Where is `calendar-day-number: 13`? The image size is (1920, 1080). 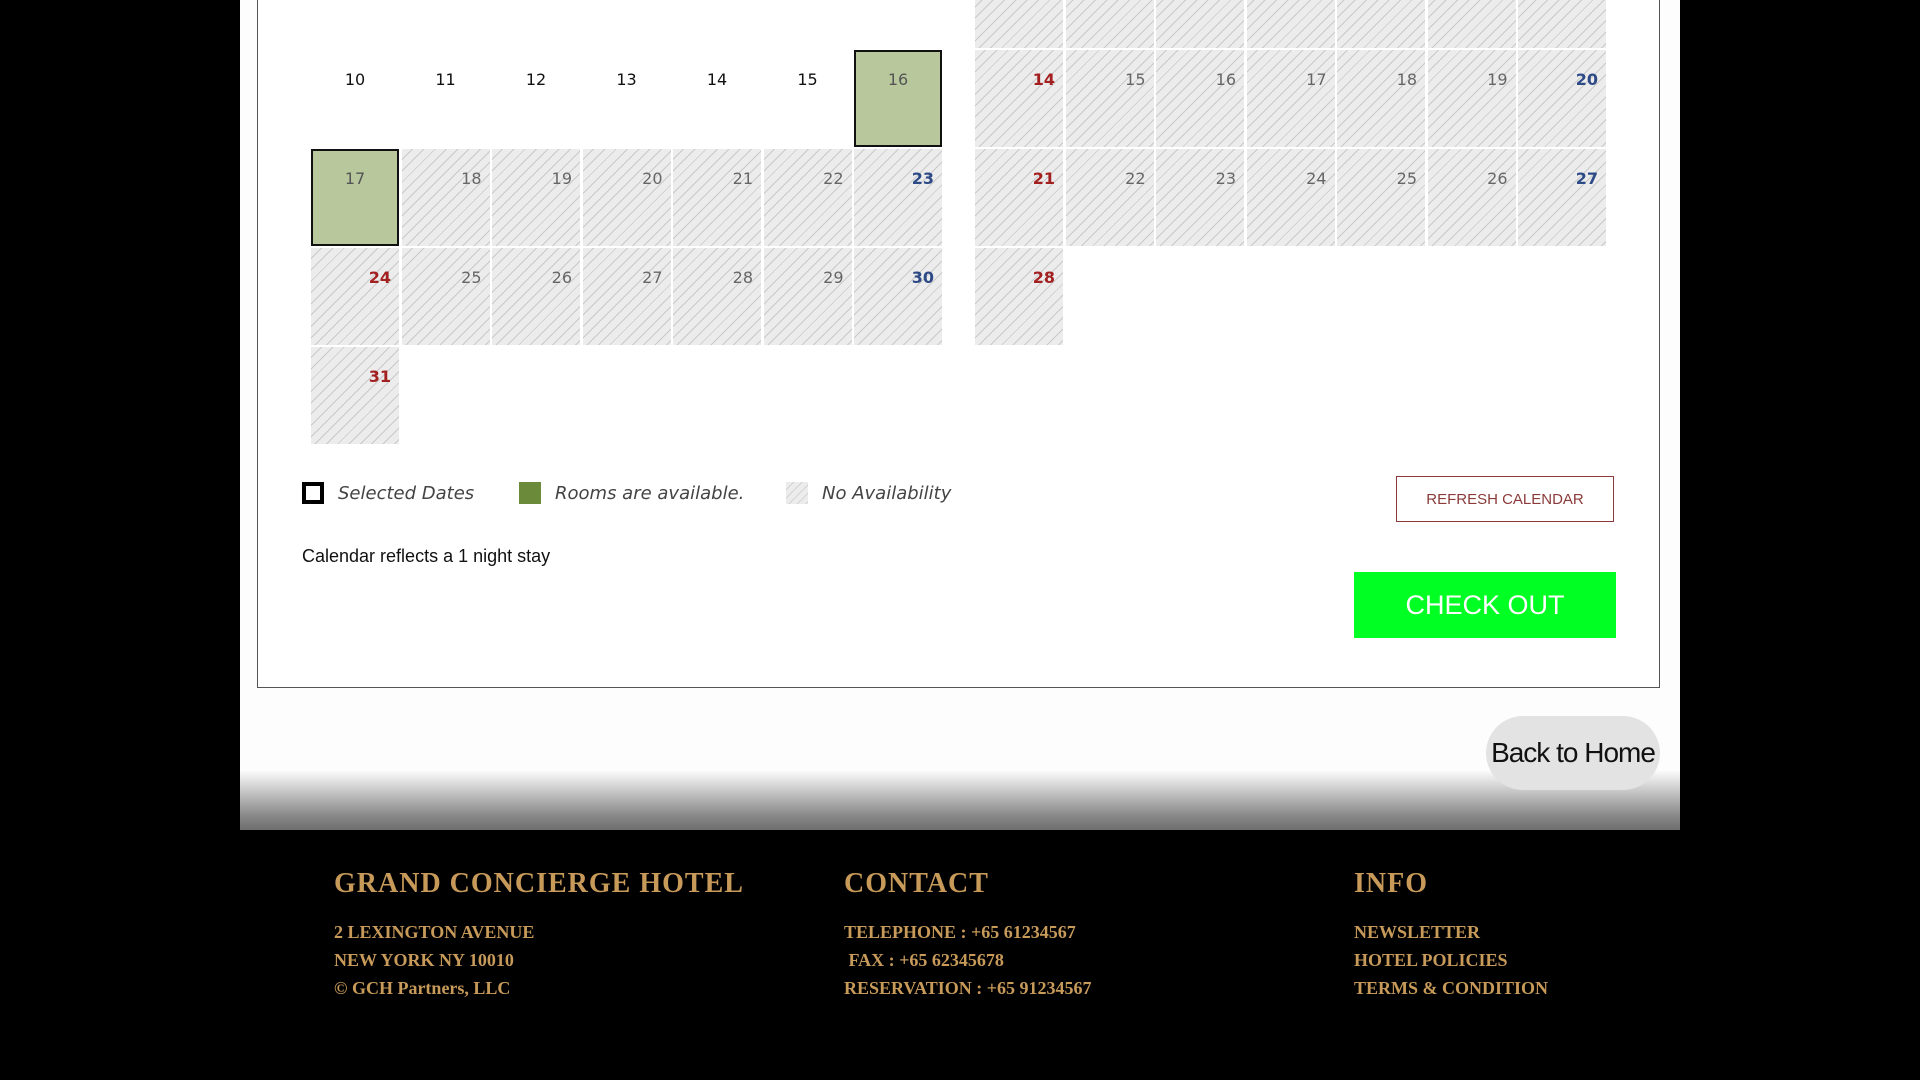
calendar-day-number: 13 is located at coordinates (626, 79).